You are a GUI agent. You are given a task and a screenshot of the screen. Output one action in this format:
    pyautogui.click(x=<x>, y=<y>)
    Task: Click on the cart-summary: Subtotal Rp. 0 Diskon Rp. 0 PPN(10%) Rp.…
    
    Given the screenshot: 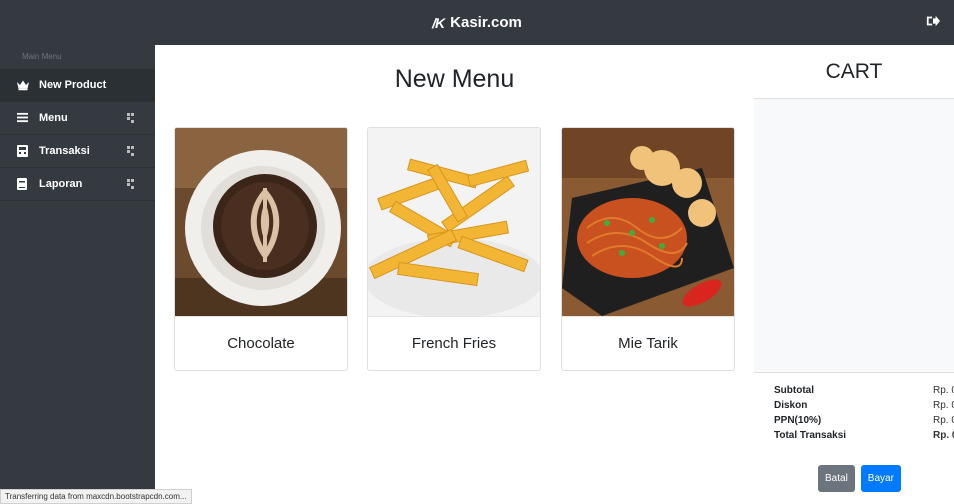 What is the action you would take?
    pyautogui.click(x=854, y=438)
    